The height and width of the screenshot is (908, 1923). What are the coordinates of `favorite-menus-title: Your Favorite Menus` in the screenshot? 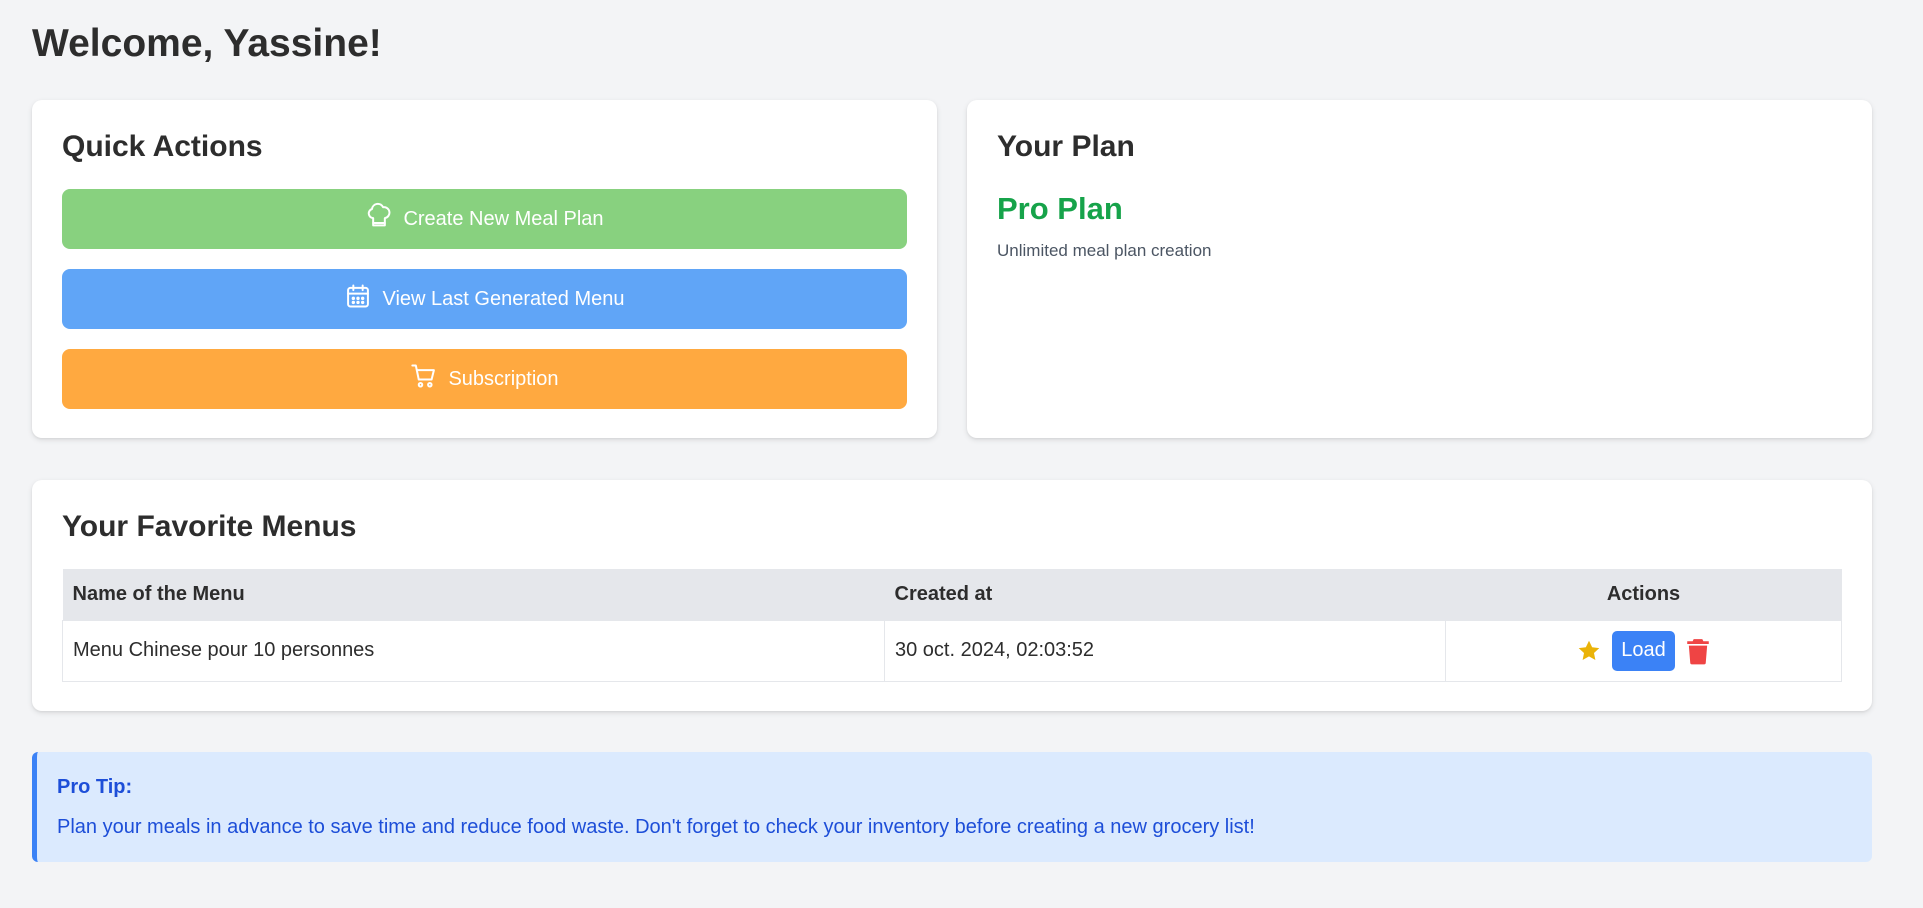 It's located at (209, 526).